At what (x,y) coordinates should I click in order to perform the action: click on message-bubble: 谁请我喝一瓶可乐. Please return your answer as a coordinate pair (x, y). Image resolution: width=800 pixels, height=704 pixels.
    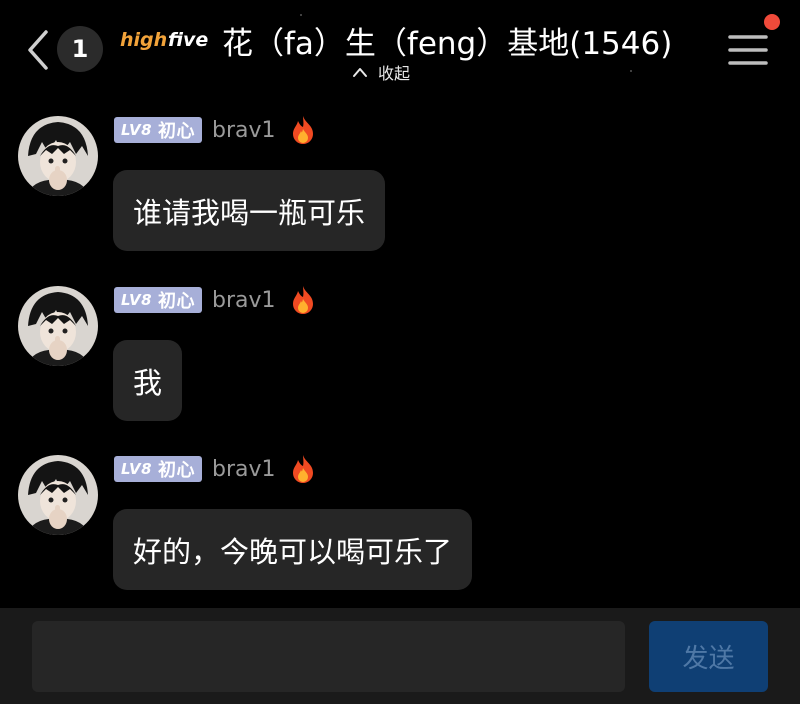
    Looking at the image, I should click on (249, 210).